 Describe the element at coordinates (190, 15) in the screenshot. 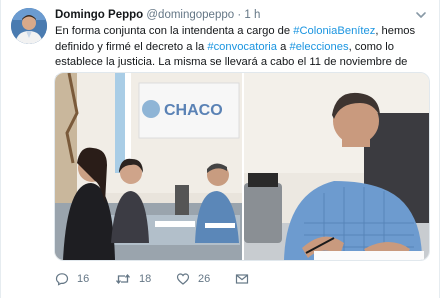

I see `author-handle: @domingopeppo` at that location.